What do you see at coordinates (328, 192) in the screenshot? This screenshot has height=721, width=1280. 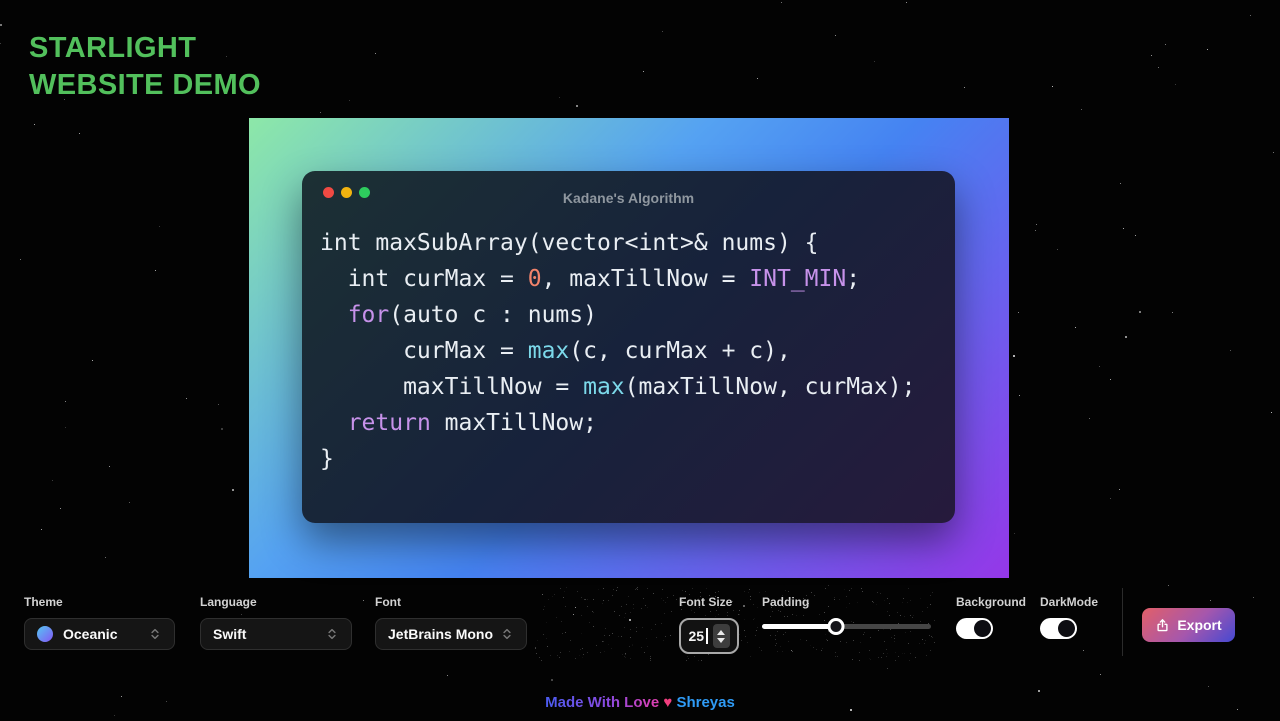 I see `close-icon` at bounding box center [328, 192].